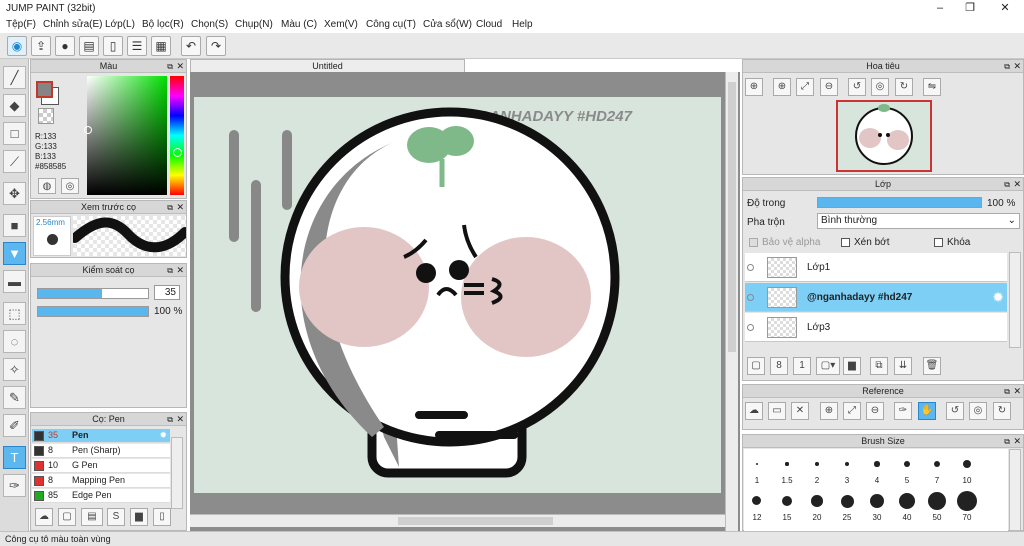 The height and width of the screenshot is (546, 1024). Describe the element at coordinates (876, 327) in the screenshot. I see `layer-row: Lớp3` at that location.